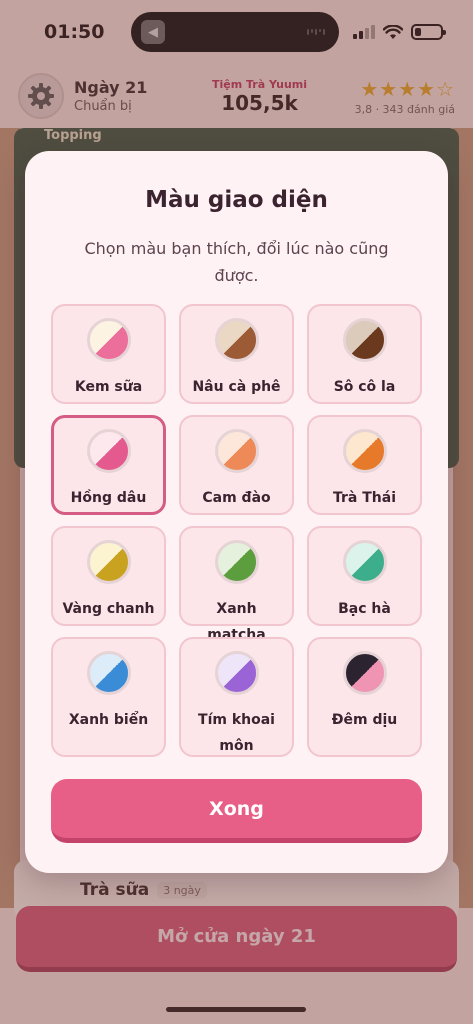 The image size is (473, 1024). Describe the element at coordinates (108, 720) in the screenshot. I see `theme-option-label: Xanh biển` at that location.